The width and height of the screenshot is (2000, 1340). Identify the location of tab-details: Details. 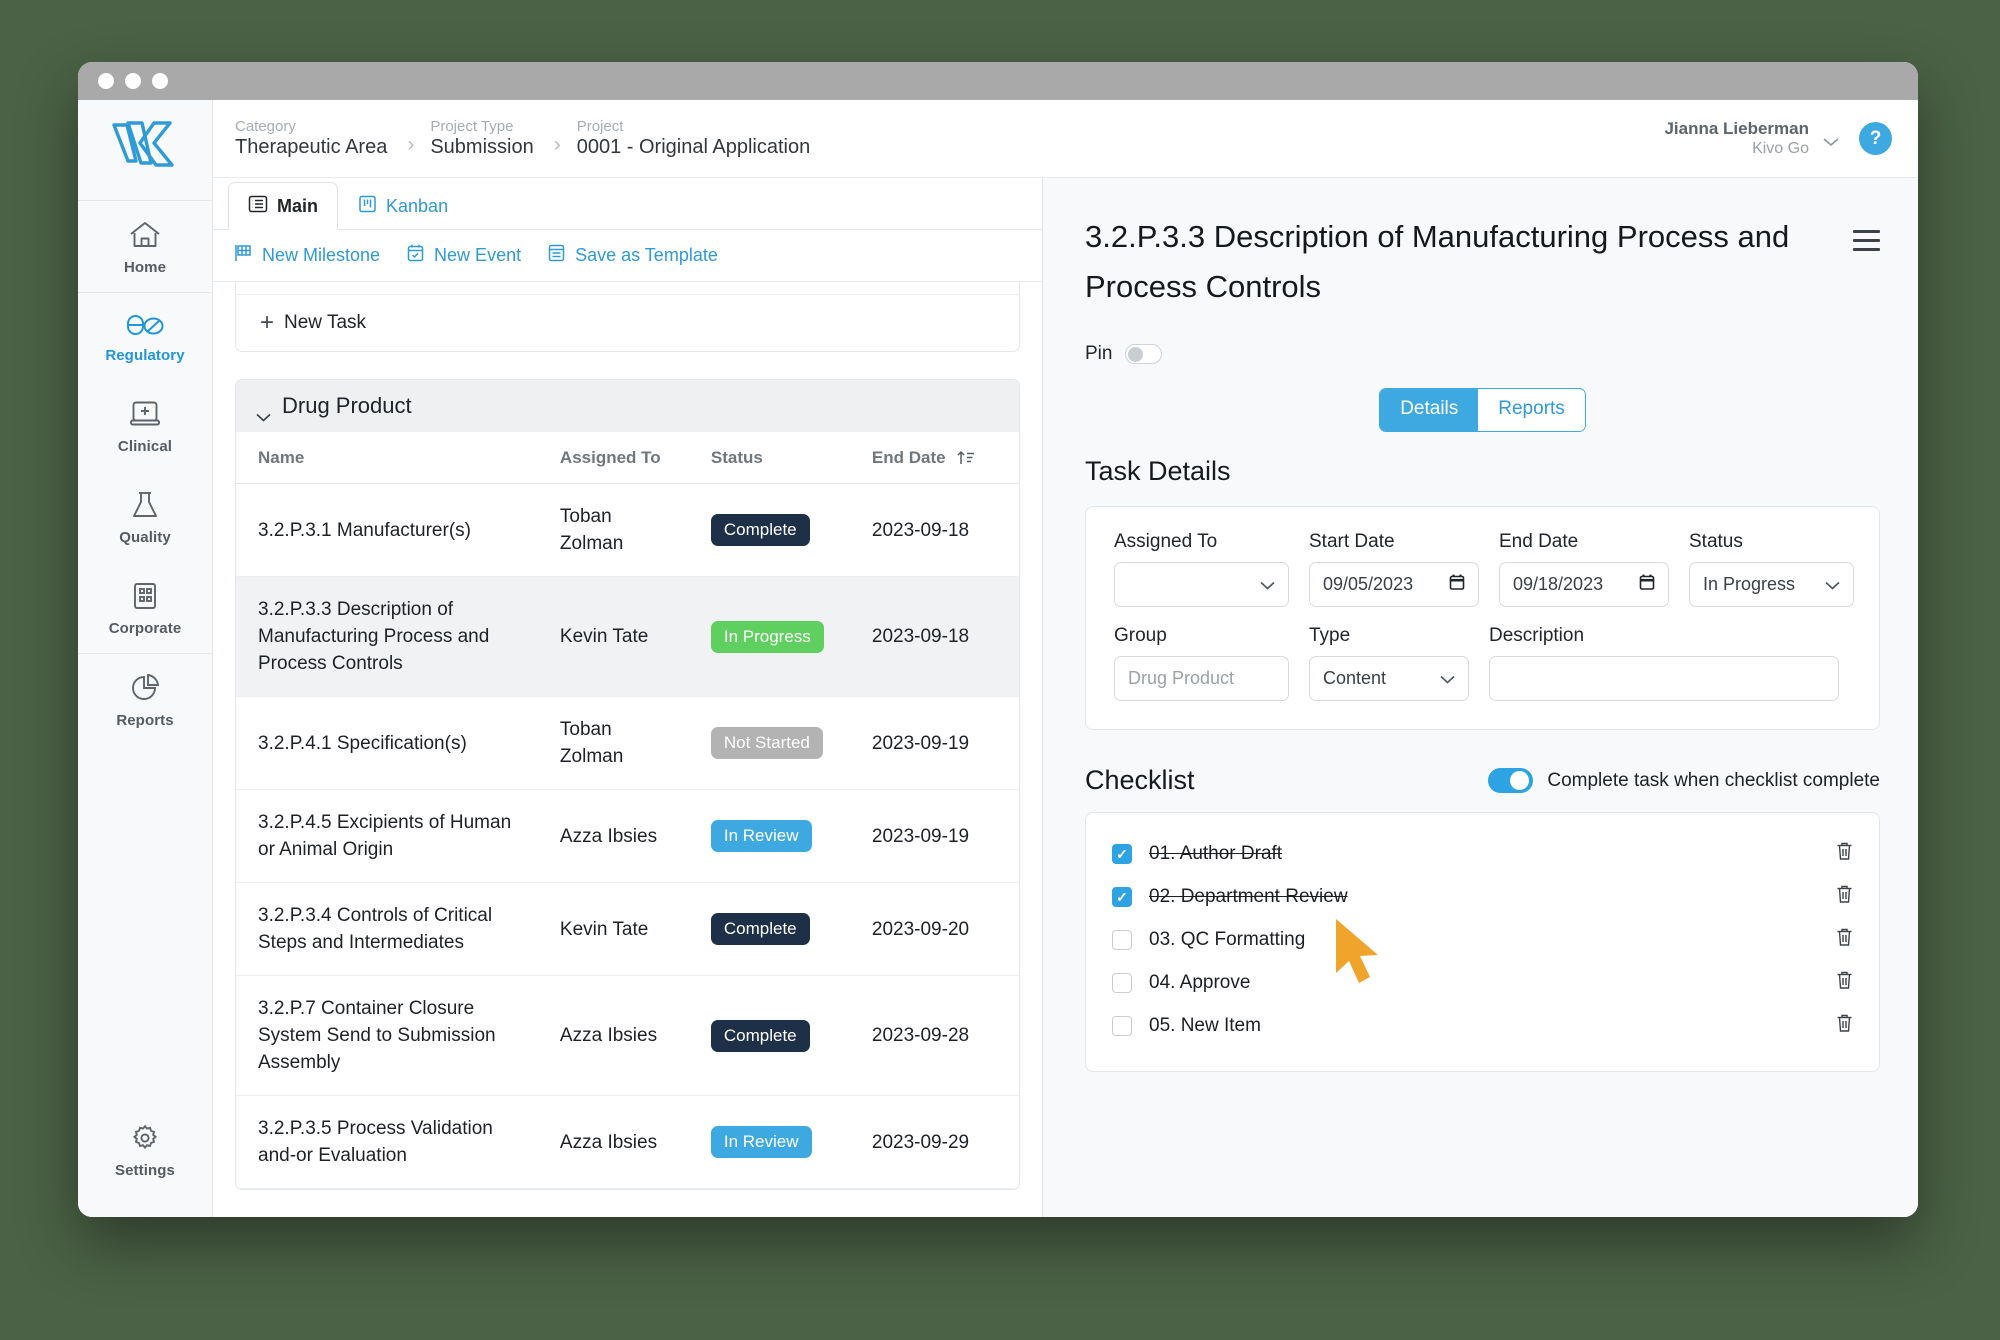
(1429, 410).